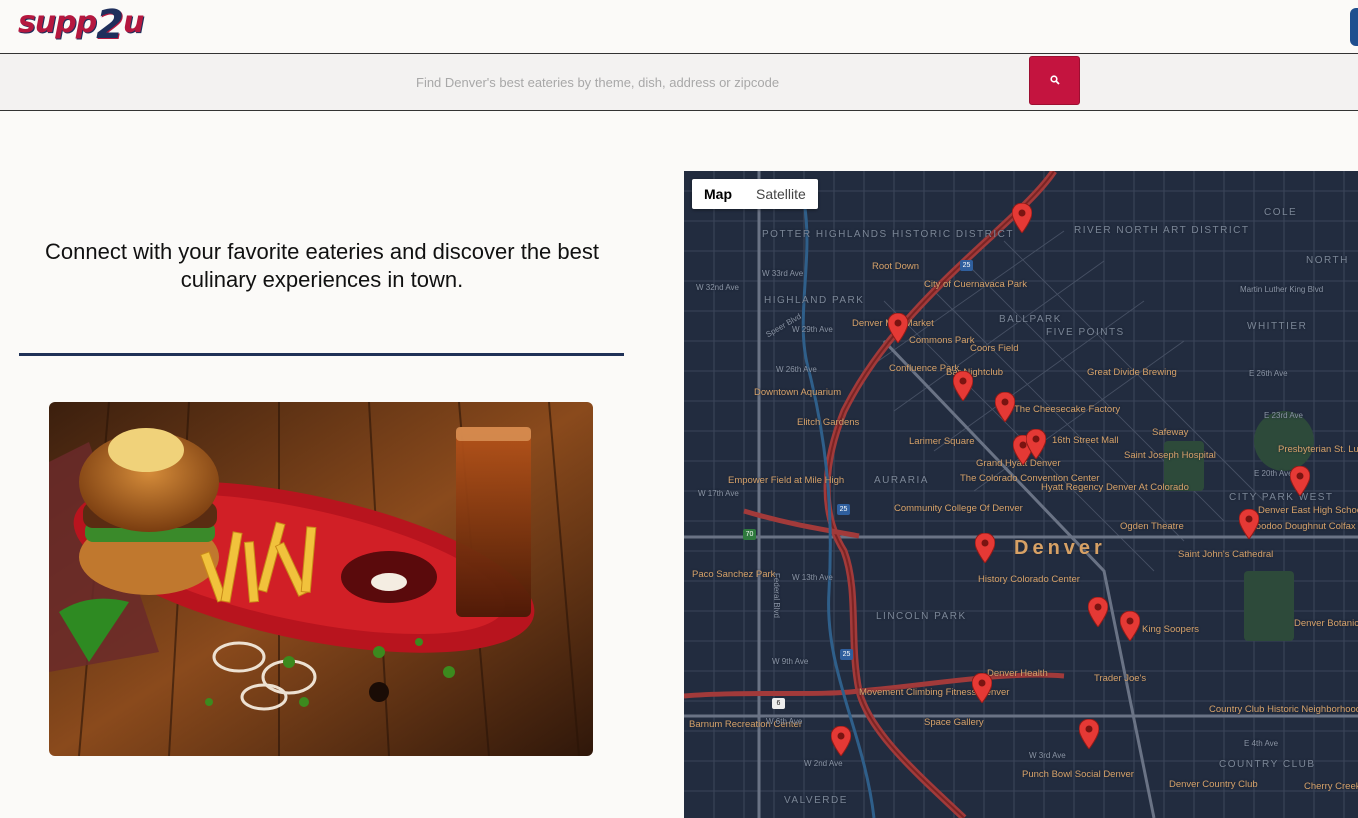 Image resolution: width=1358 pixels, height=818 pixels. What do you see at coordinates (942, 441) in the screenshot?
I see `map-place-label: Larimer Square` at bounding box center [942, 441].